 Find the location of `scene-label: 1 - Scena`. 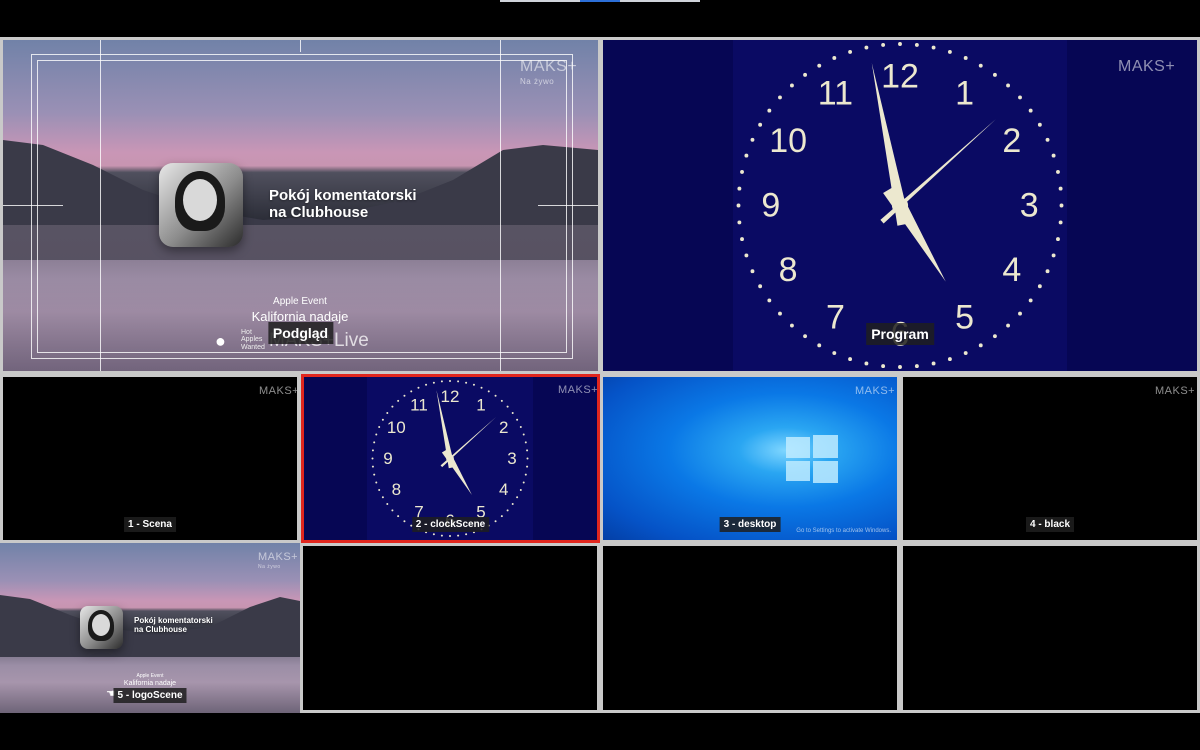

scene-label: 1 - Scena is located at coordinates (150, 524).